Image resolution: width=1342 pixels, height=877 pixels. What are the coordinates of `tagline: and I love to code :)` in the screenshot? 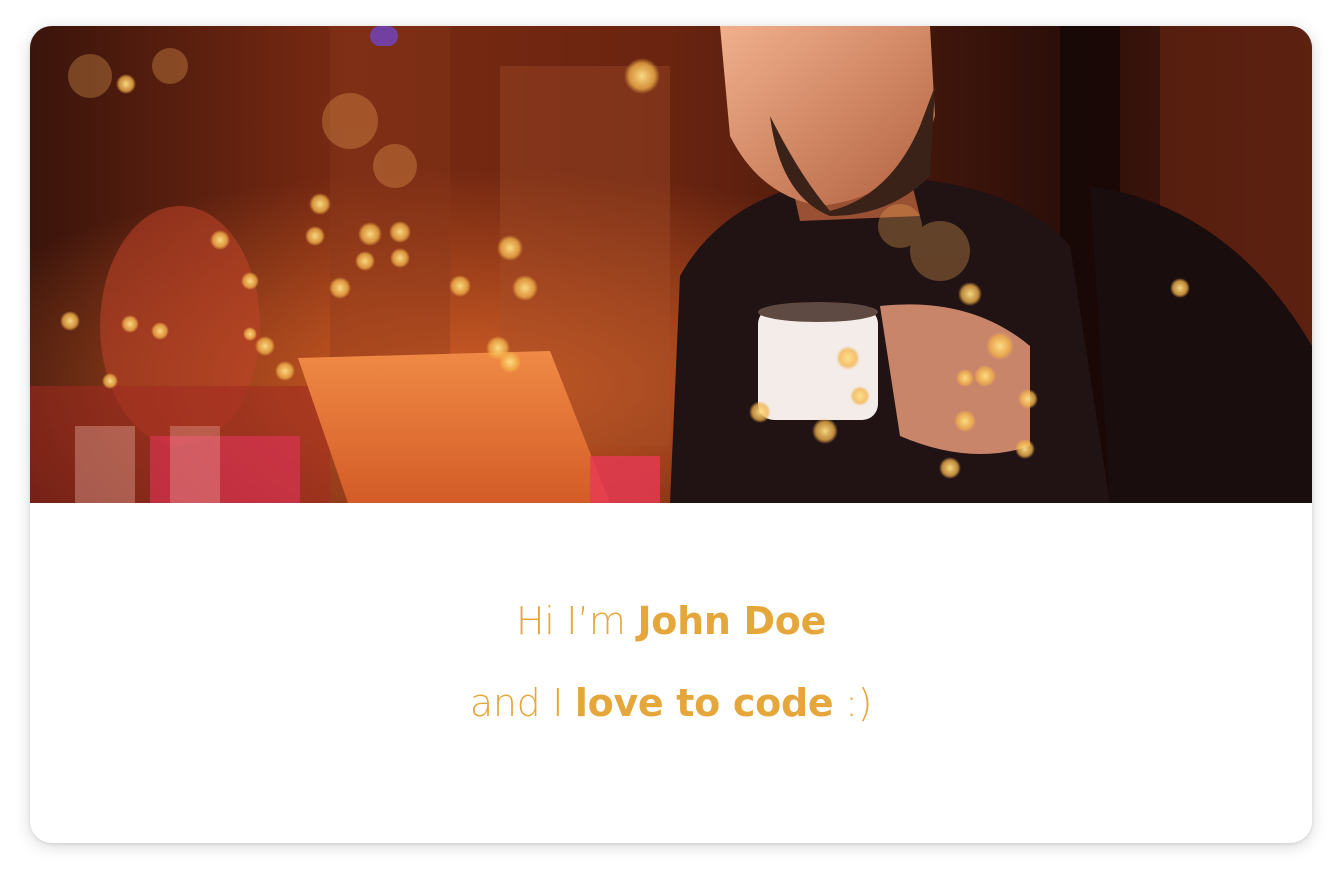 It's located at (671, 703).